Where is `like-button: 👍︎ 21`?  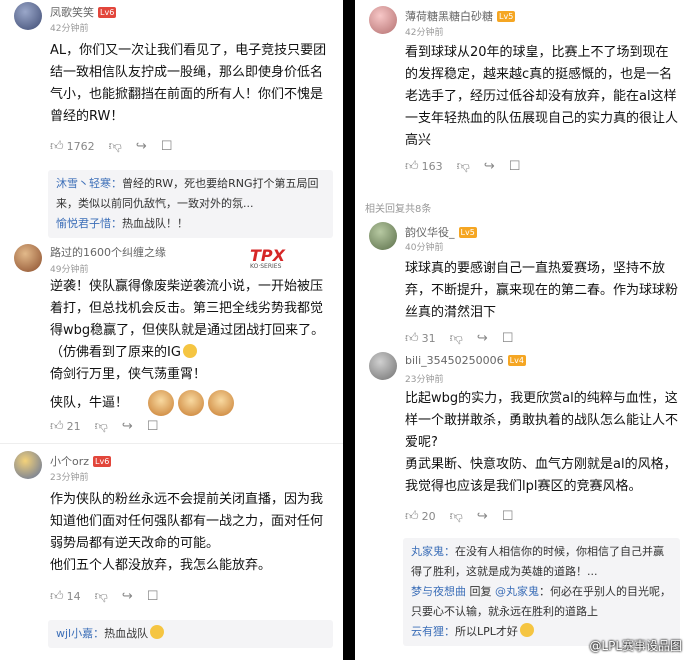
like-button: 👍︎ 21 is located at coordinates (65, 426).